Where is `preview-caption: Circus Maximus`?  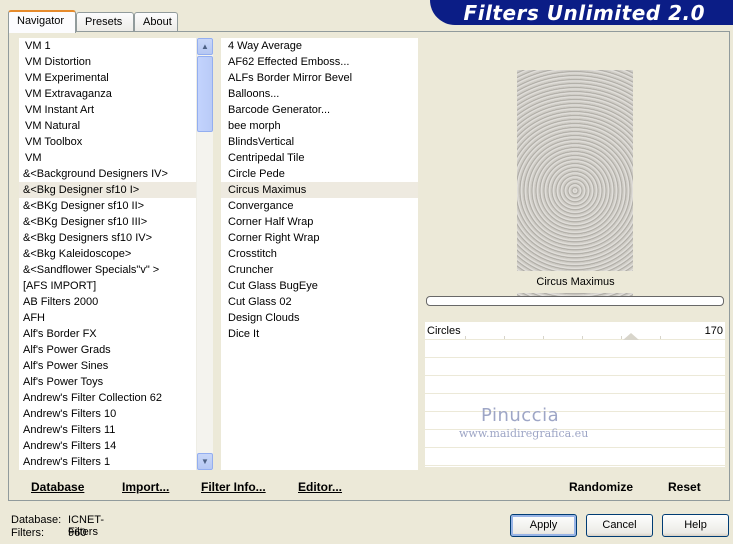
preview-caption: Circus Maximus is located at coordinates (575, 282).